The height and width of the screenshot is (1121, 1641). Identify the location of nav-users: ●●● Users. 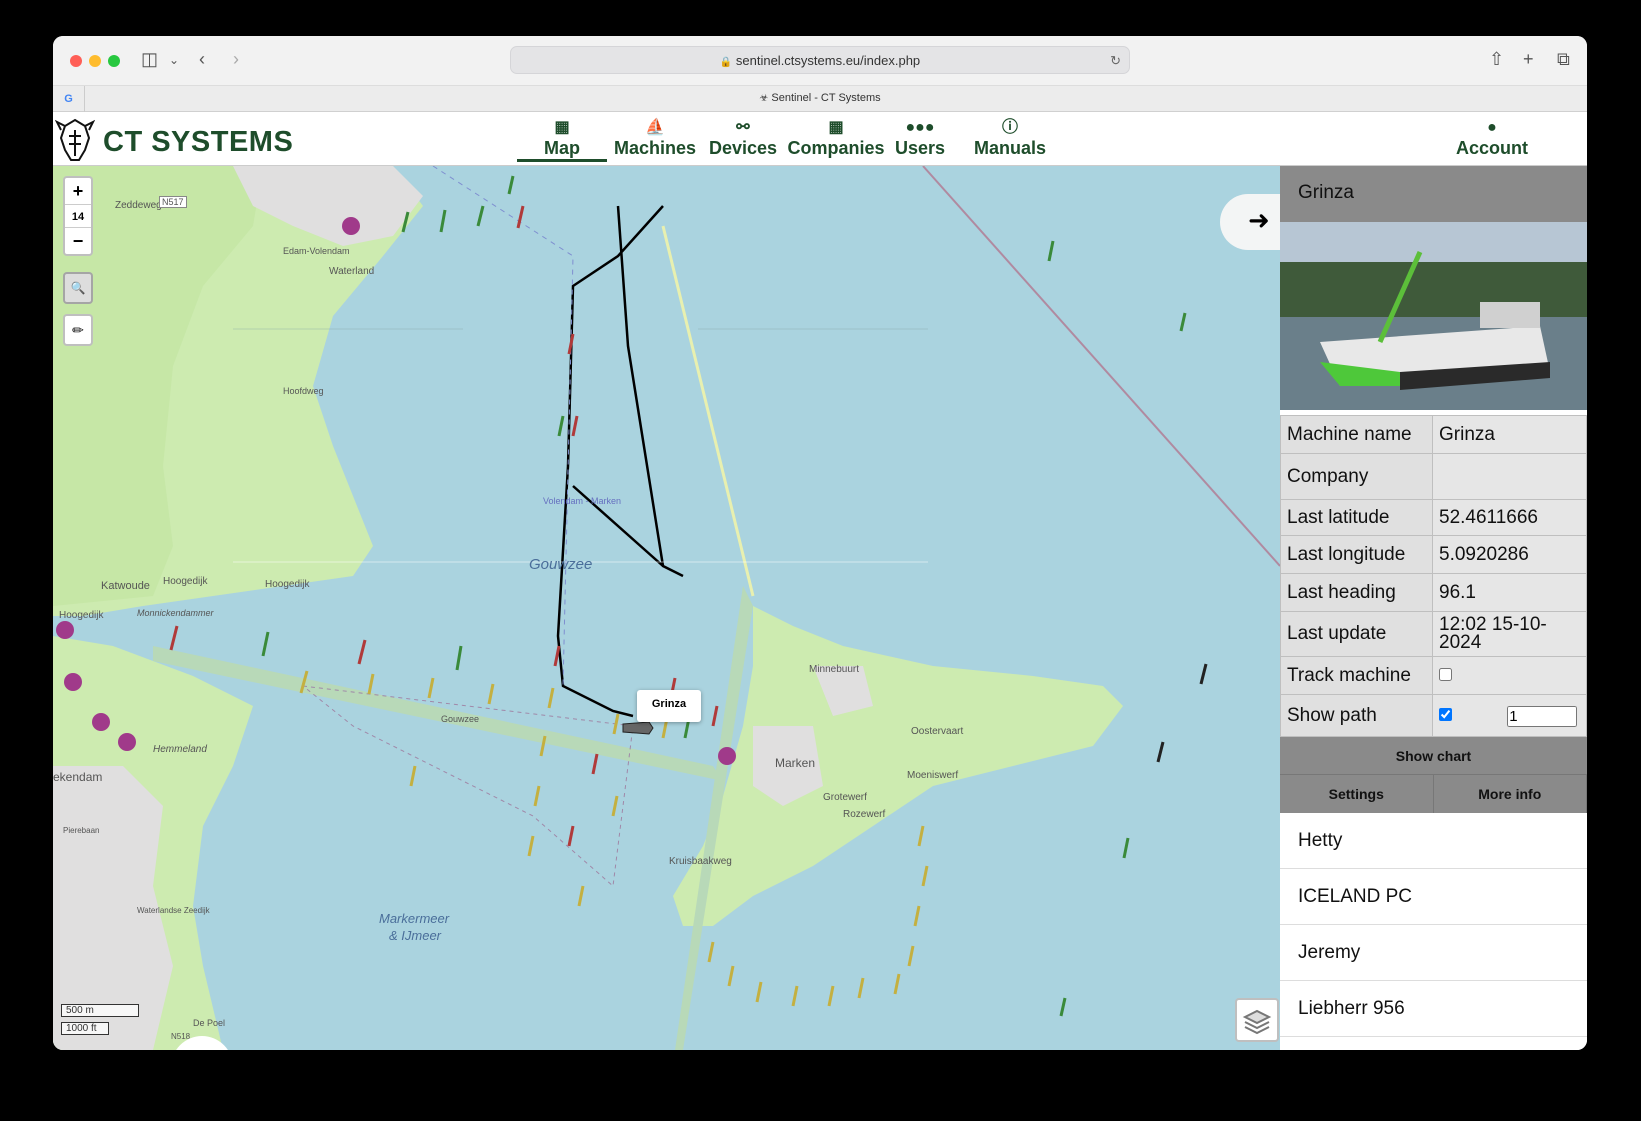
(920, 138).